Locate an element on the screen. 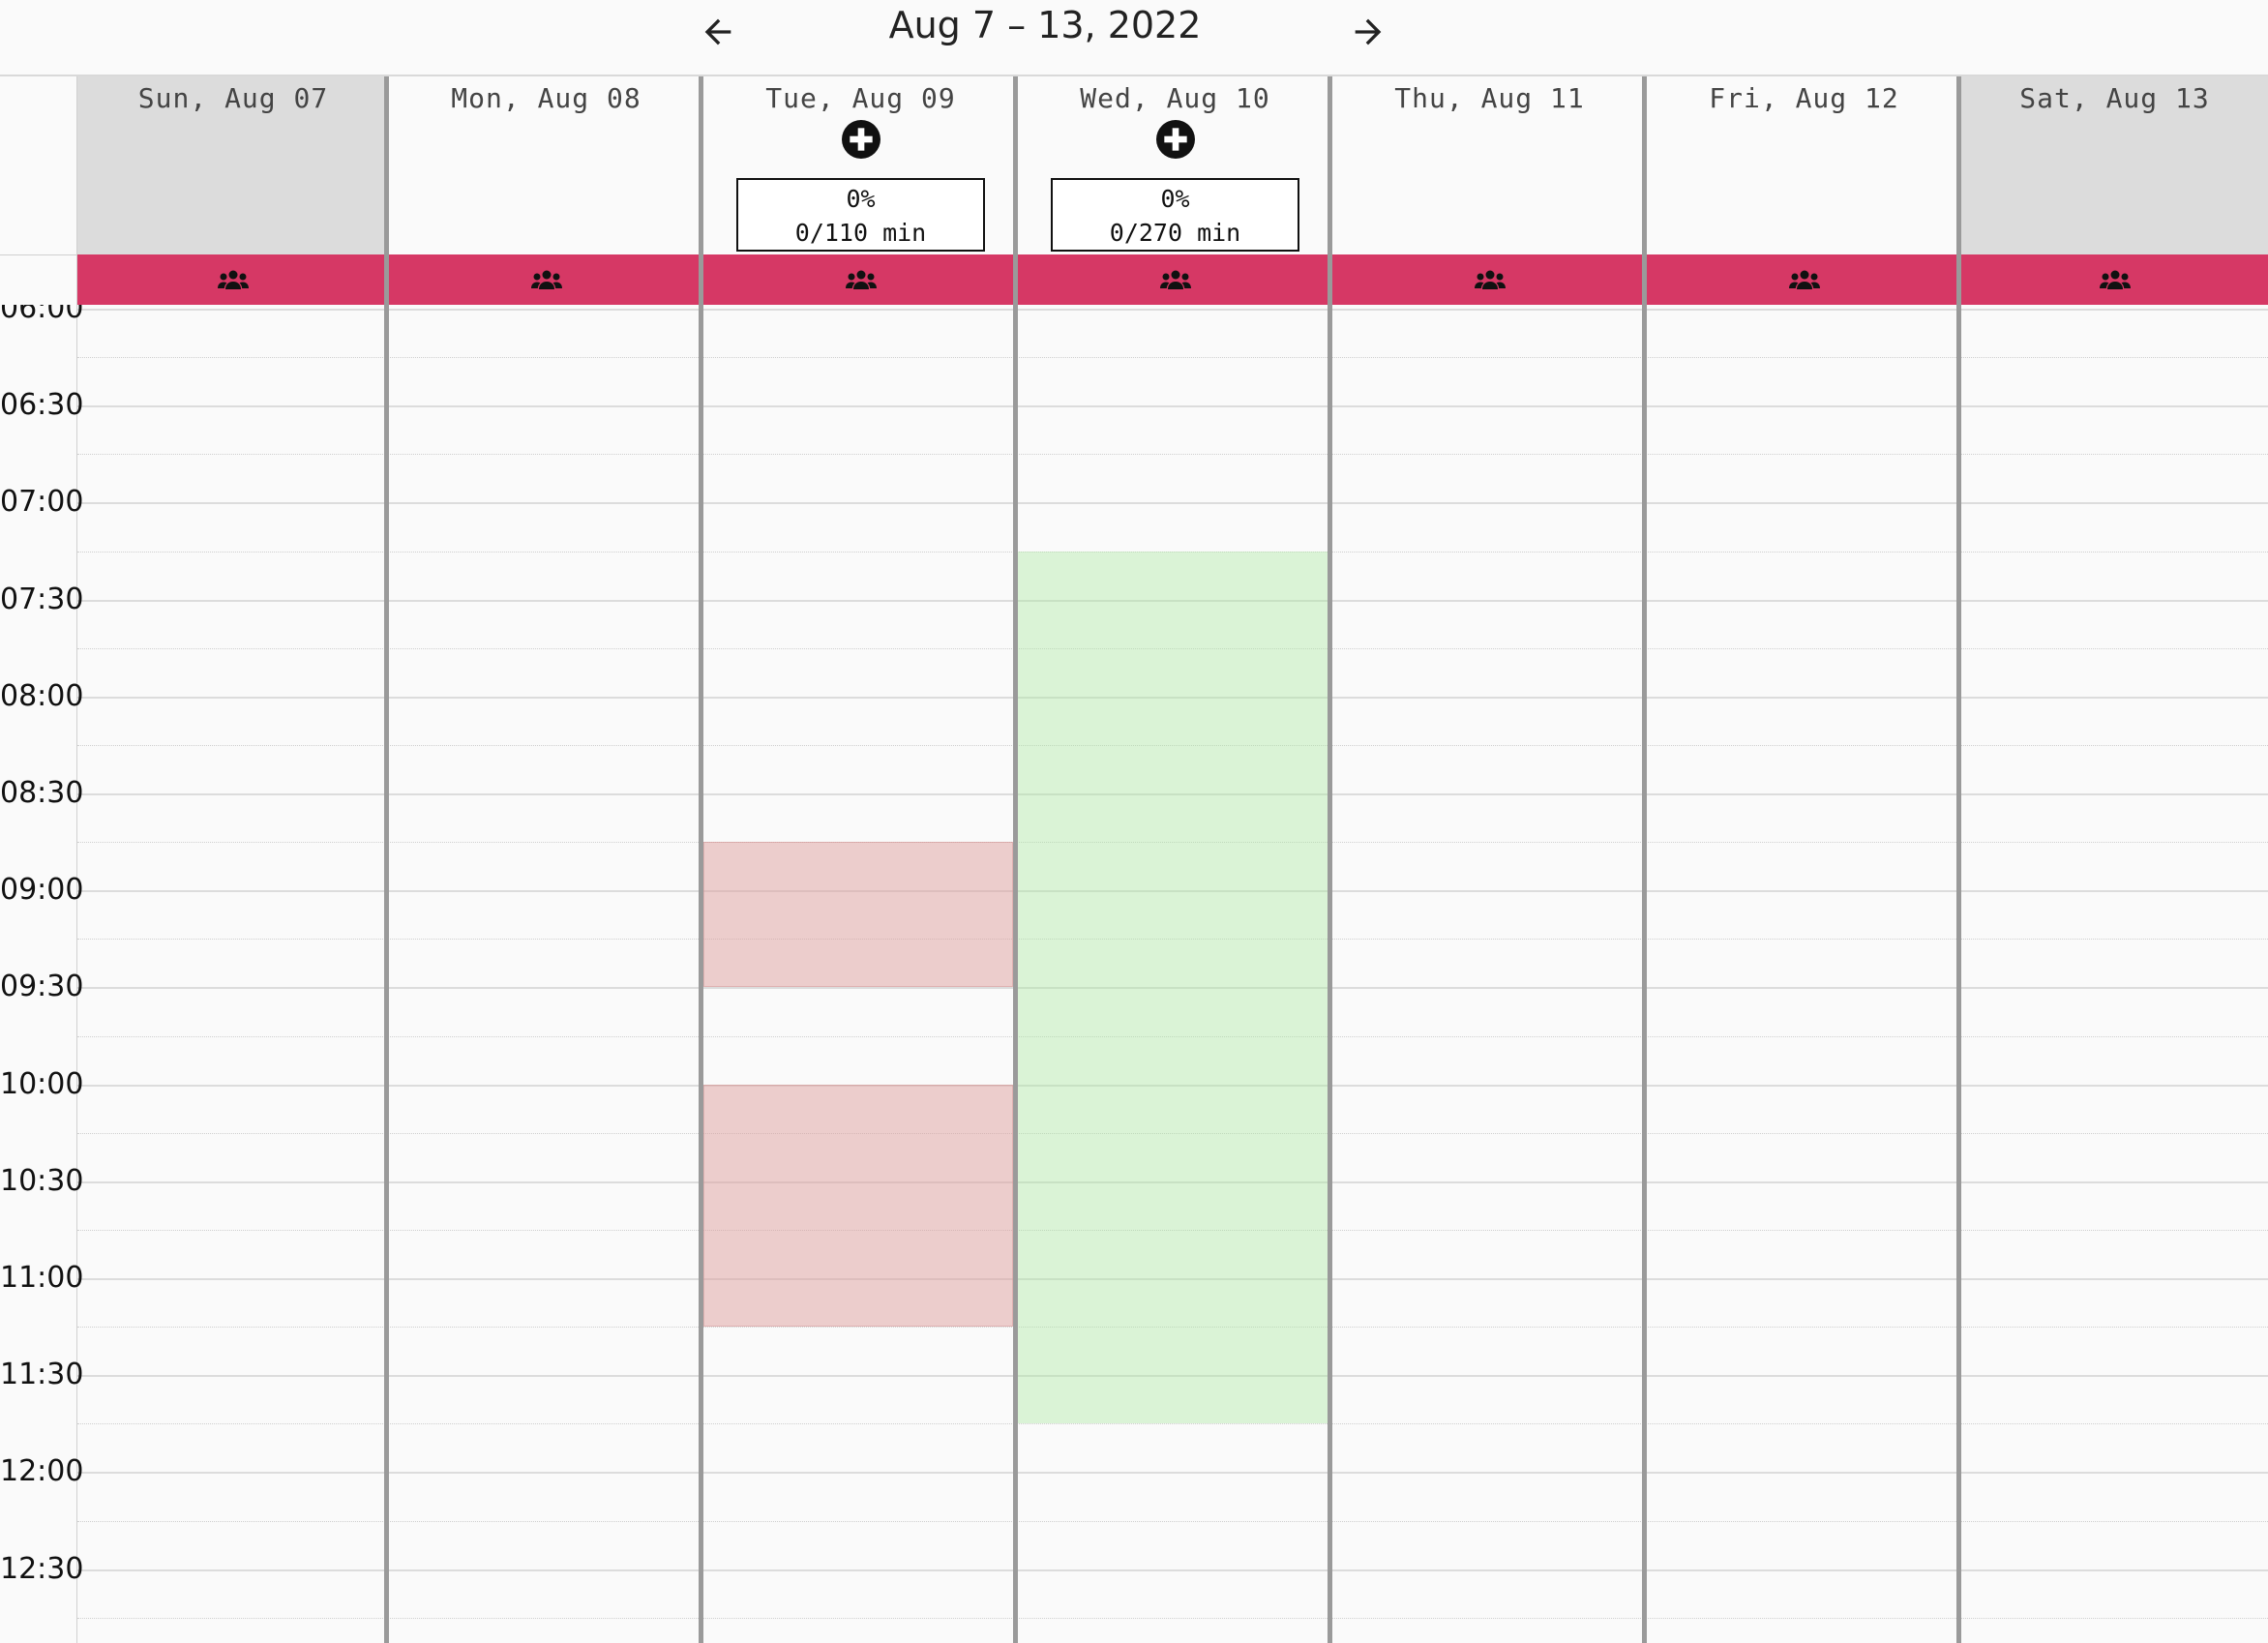 This screenshot has width=2268, height=1643. arrow-right-icon is located at coordinates (1368, 32).